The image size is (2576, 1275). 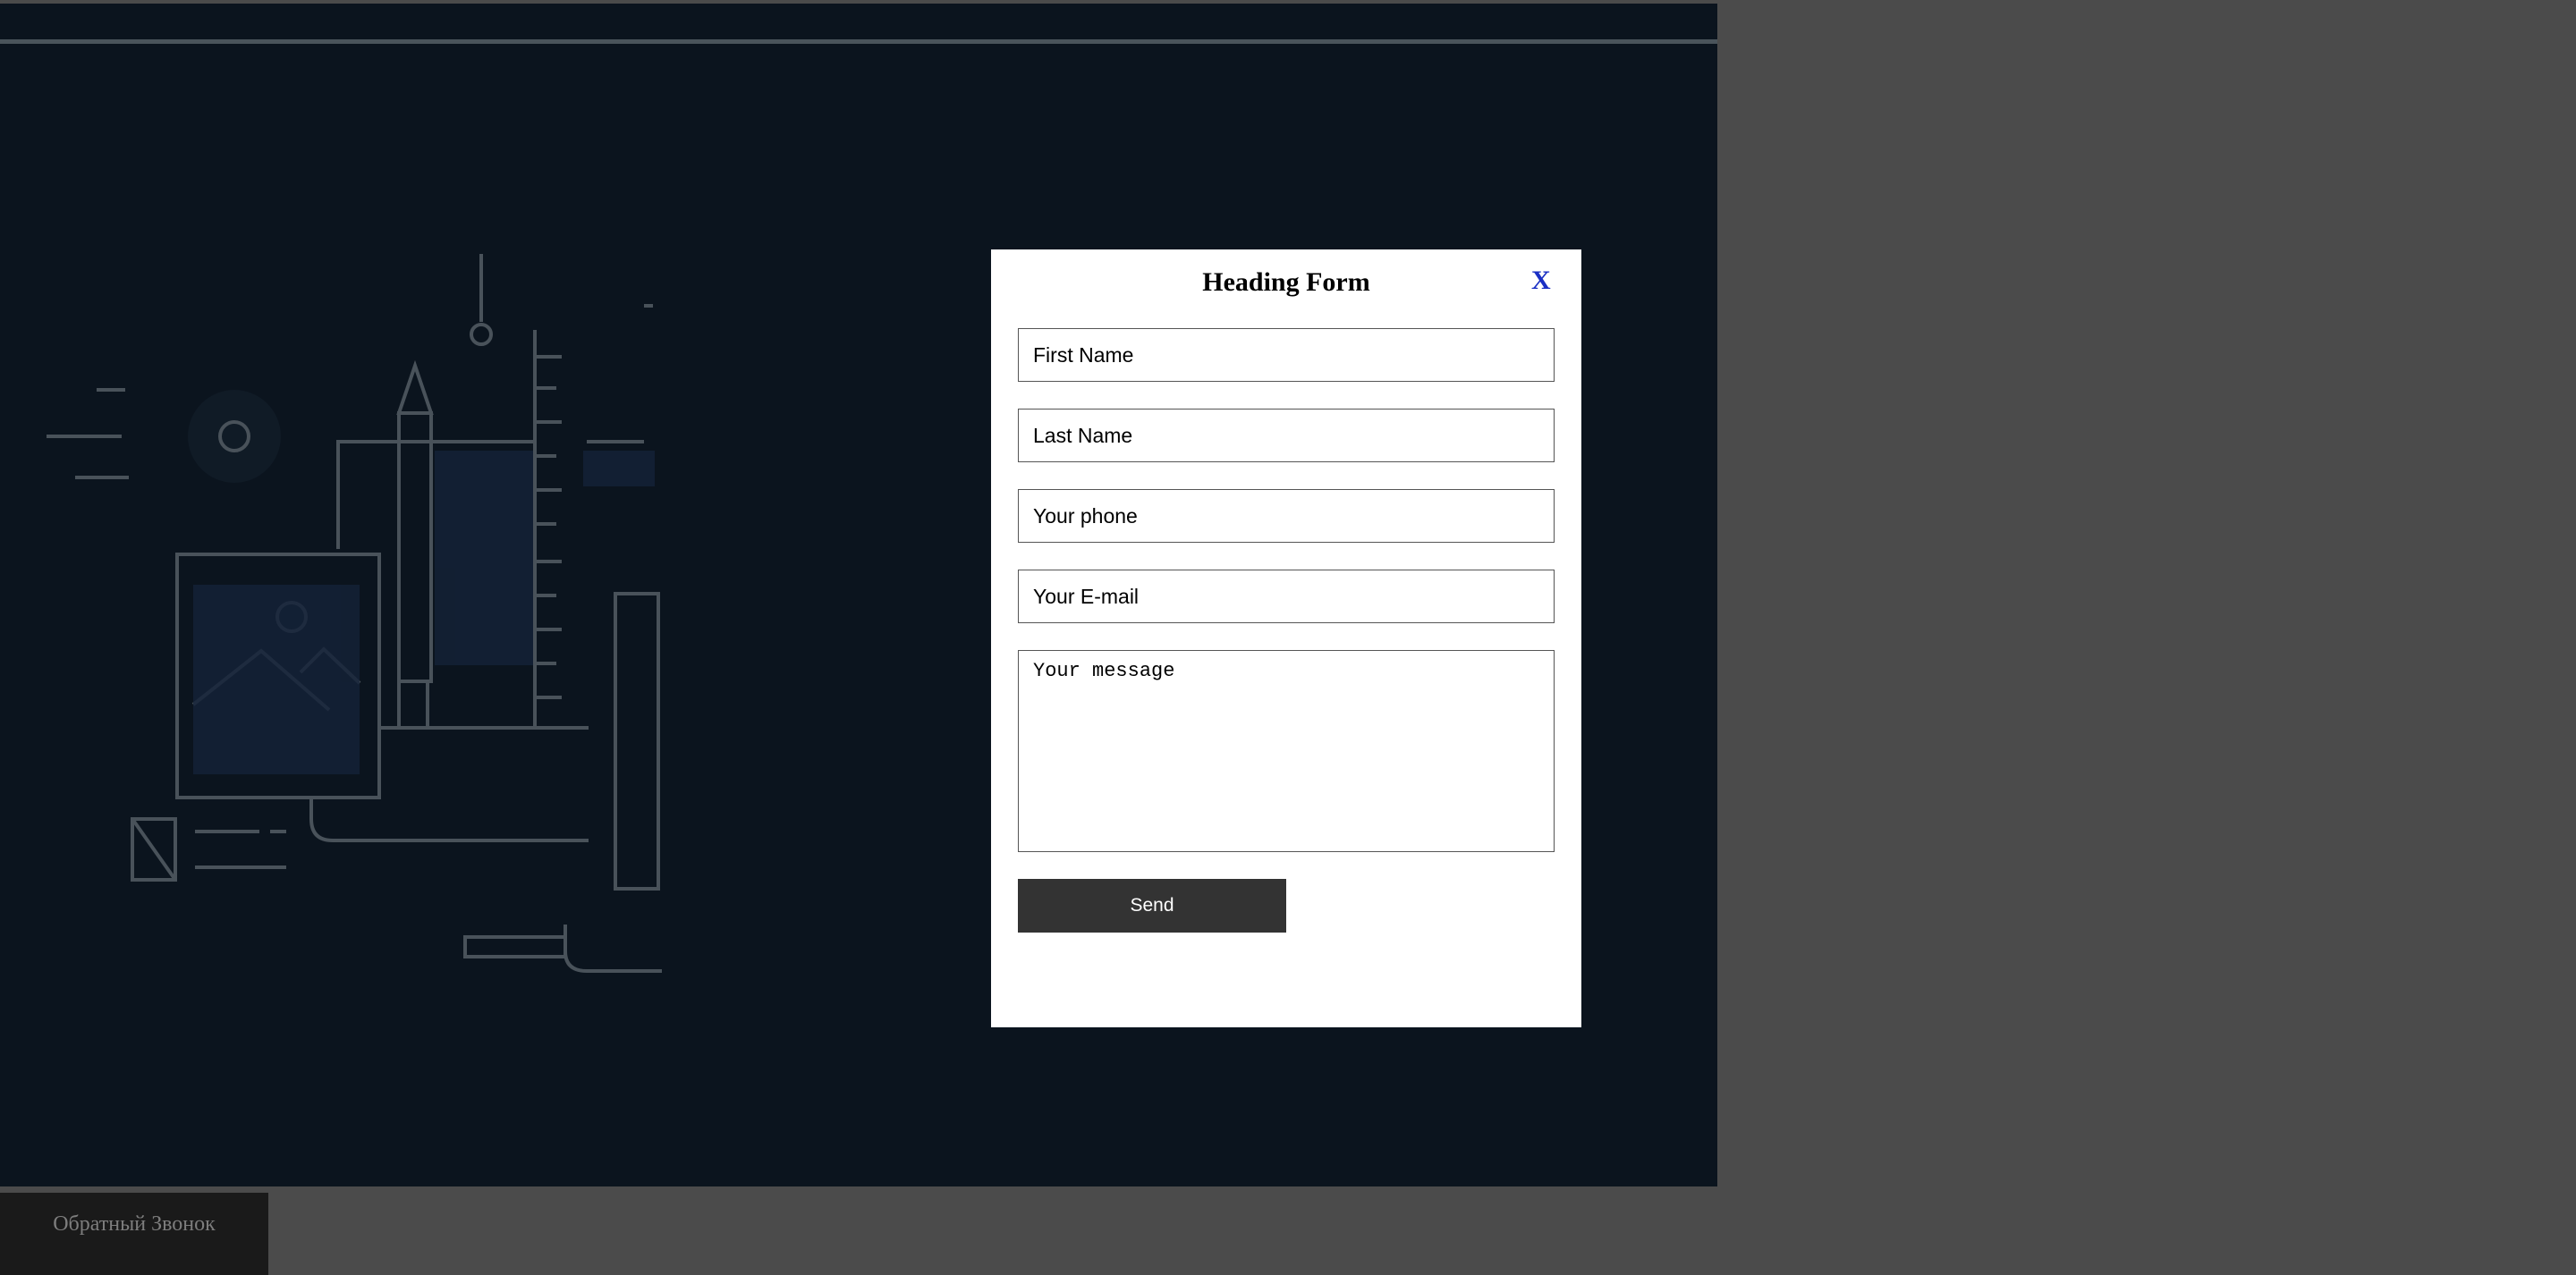 What do you see at coordinates (1286, 596) in the screenshot?
I see `email-field` at bounding box center [1286, 596].